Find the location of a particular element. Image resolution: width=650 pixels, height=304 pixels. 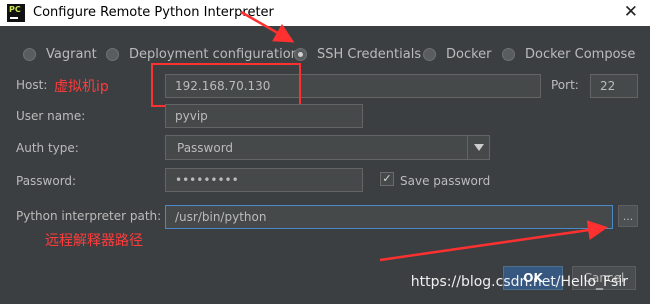

username-value: pyvip is located at coordinates (191, 116).